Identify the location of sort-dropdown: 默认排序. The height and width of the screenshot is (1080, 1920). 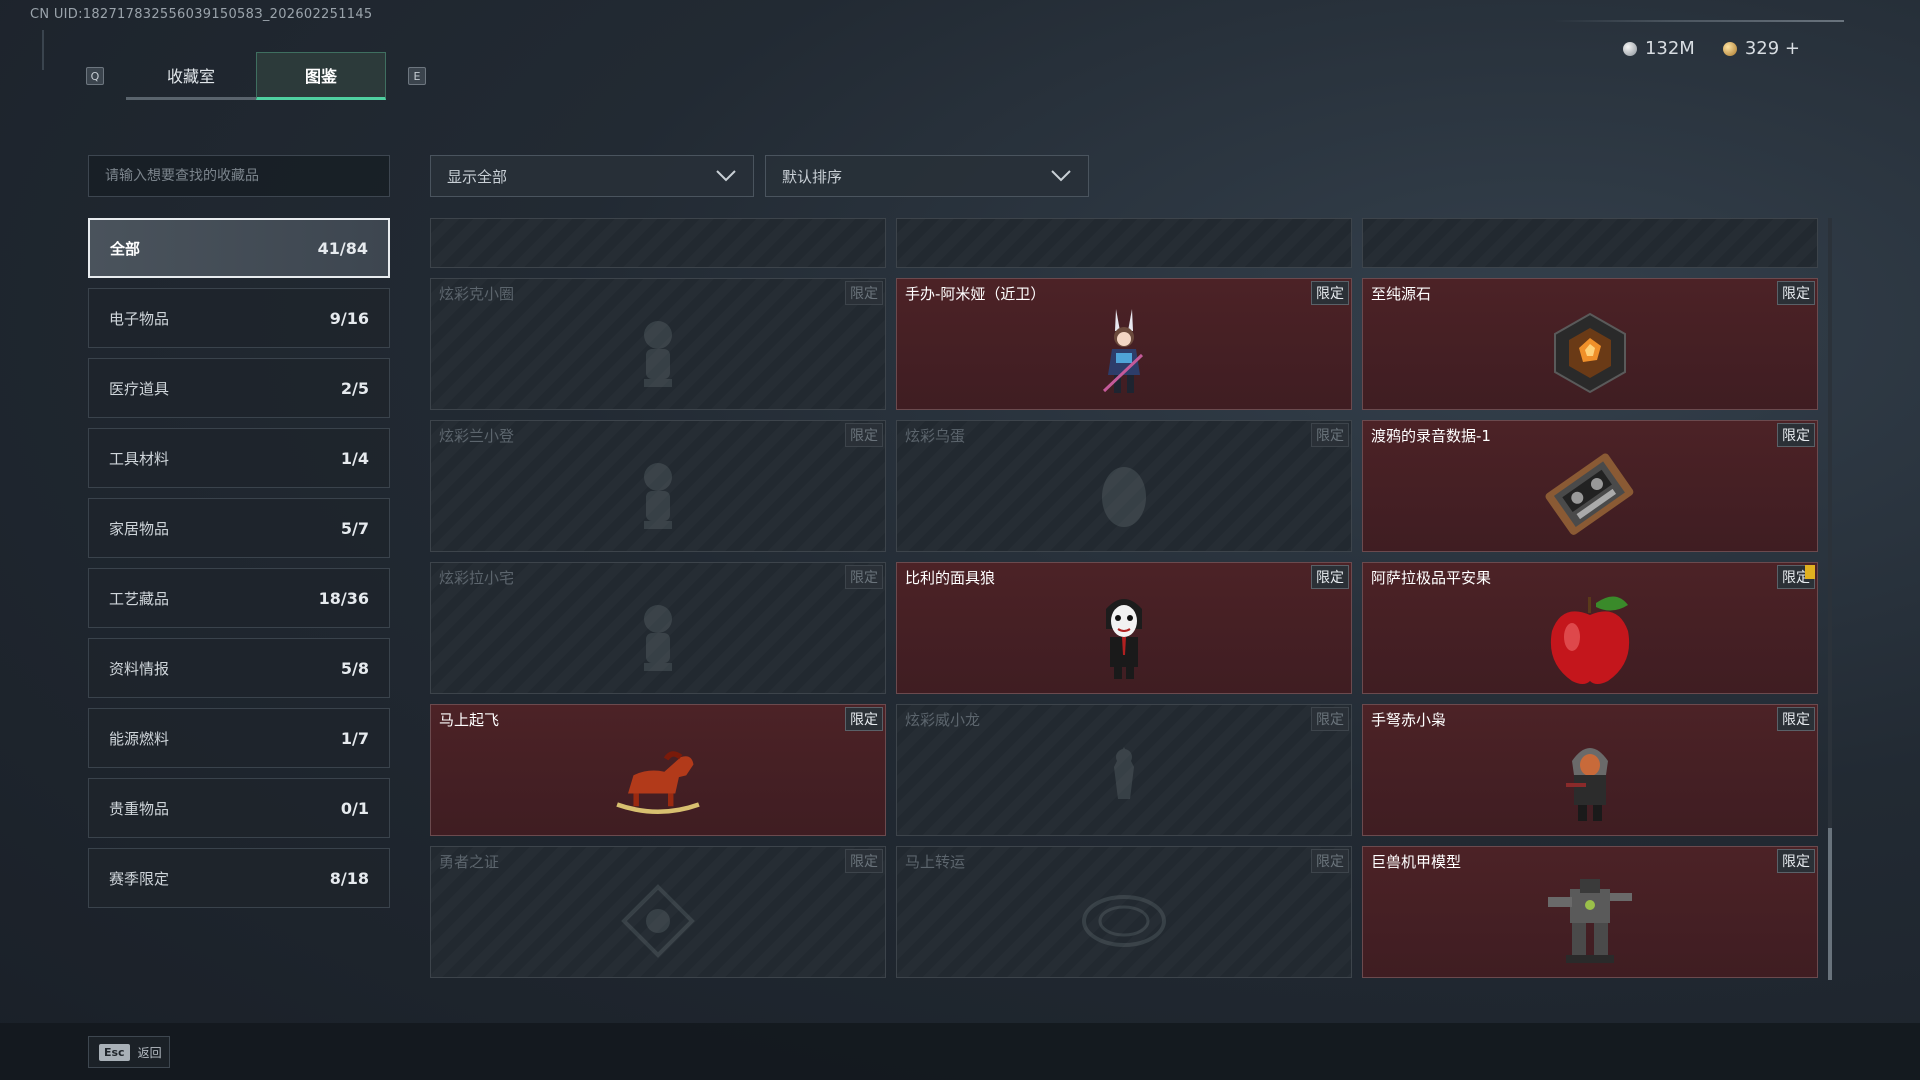
(927, 176).